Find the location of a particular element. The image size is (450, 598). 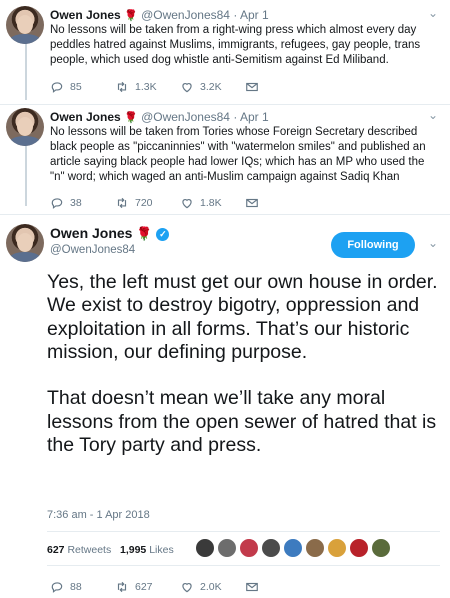

tweet-actions: 88 627 2.0K is located at coordinates (180, 587).